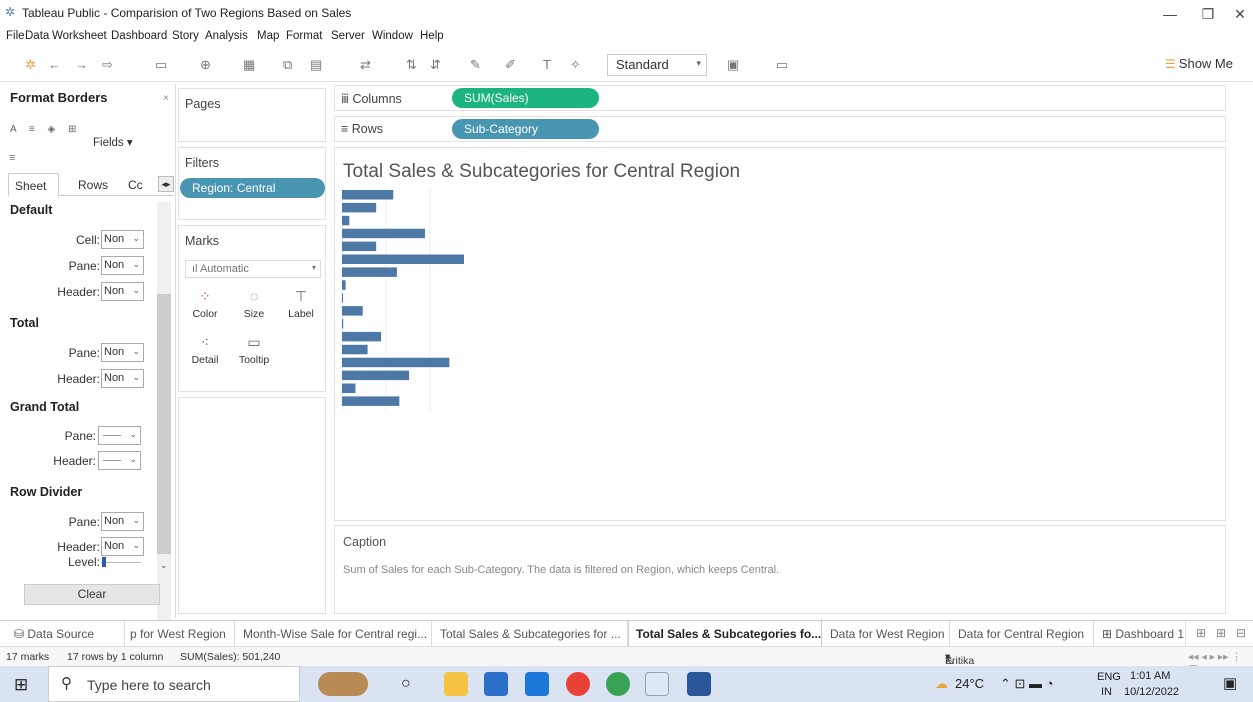 This screenshot has width=1253, height=702. I want to click on taskbar-search-input: ⚲ Type here to search, so click(174, 684).